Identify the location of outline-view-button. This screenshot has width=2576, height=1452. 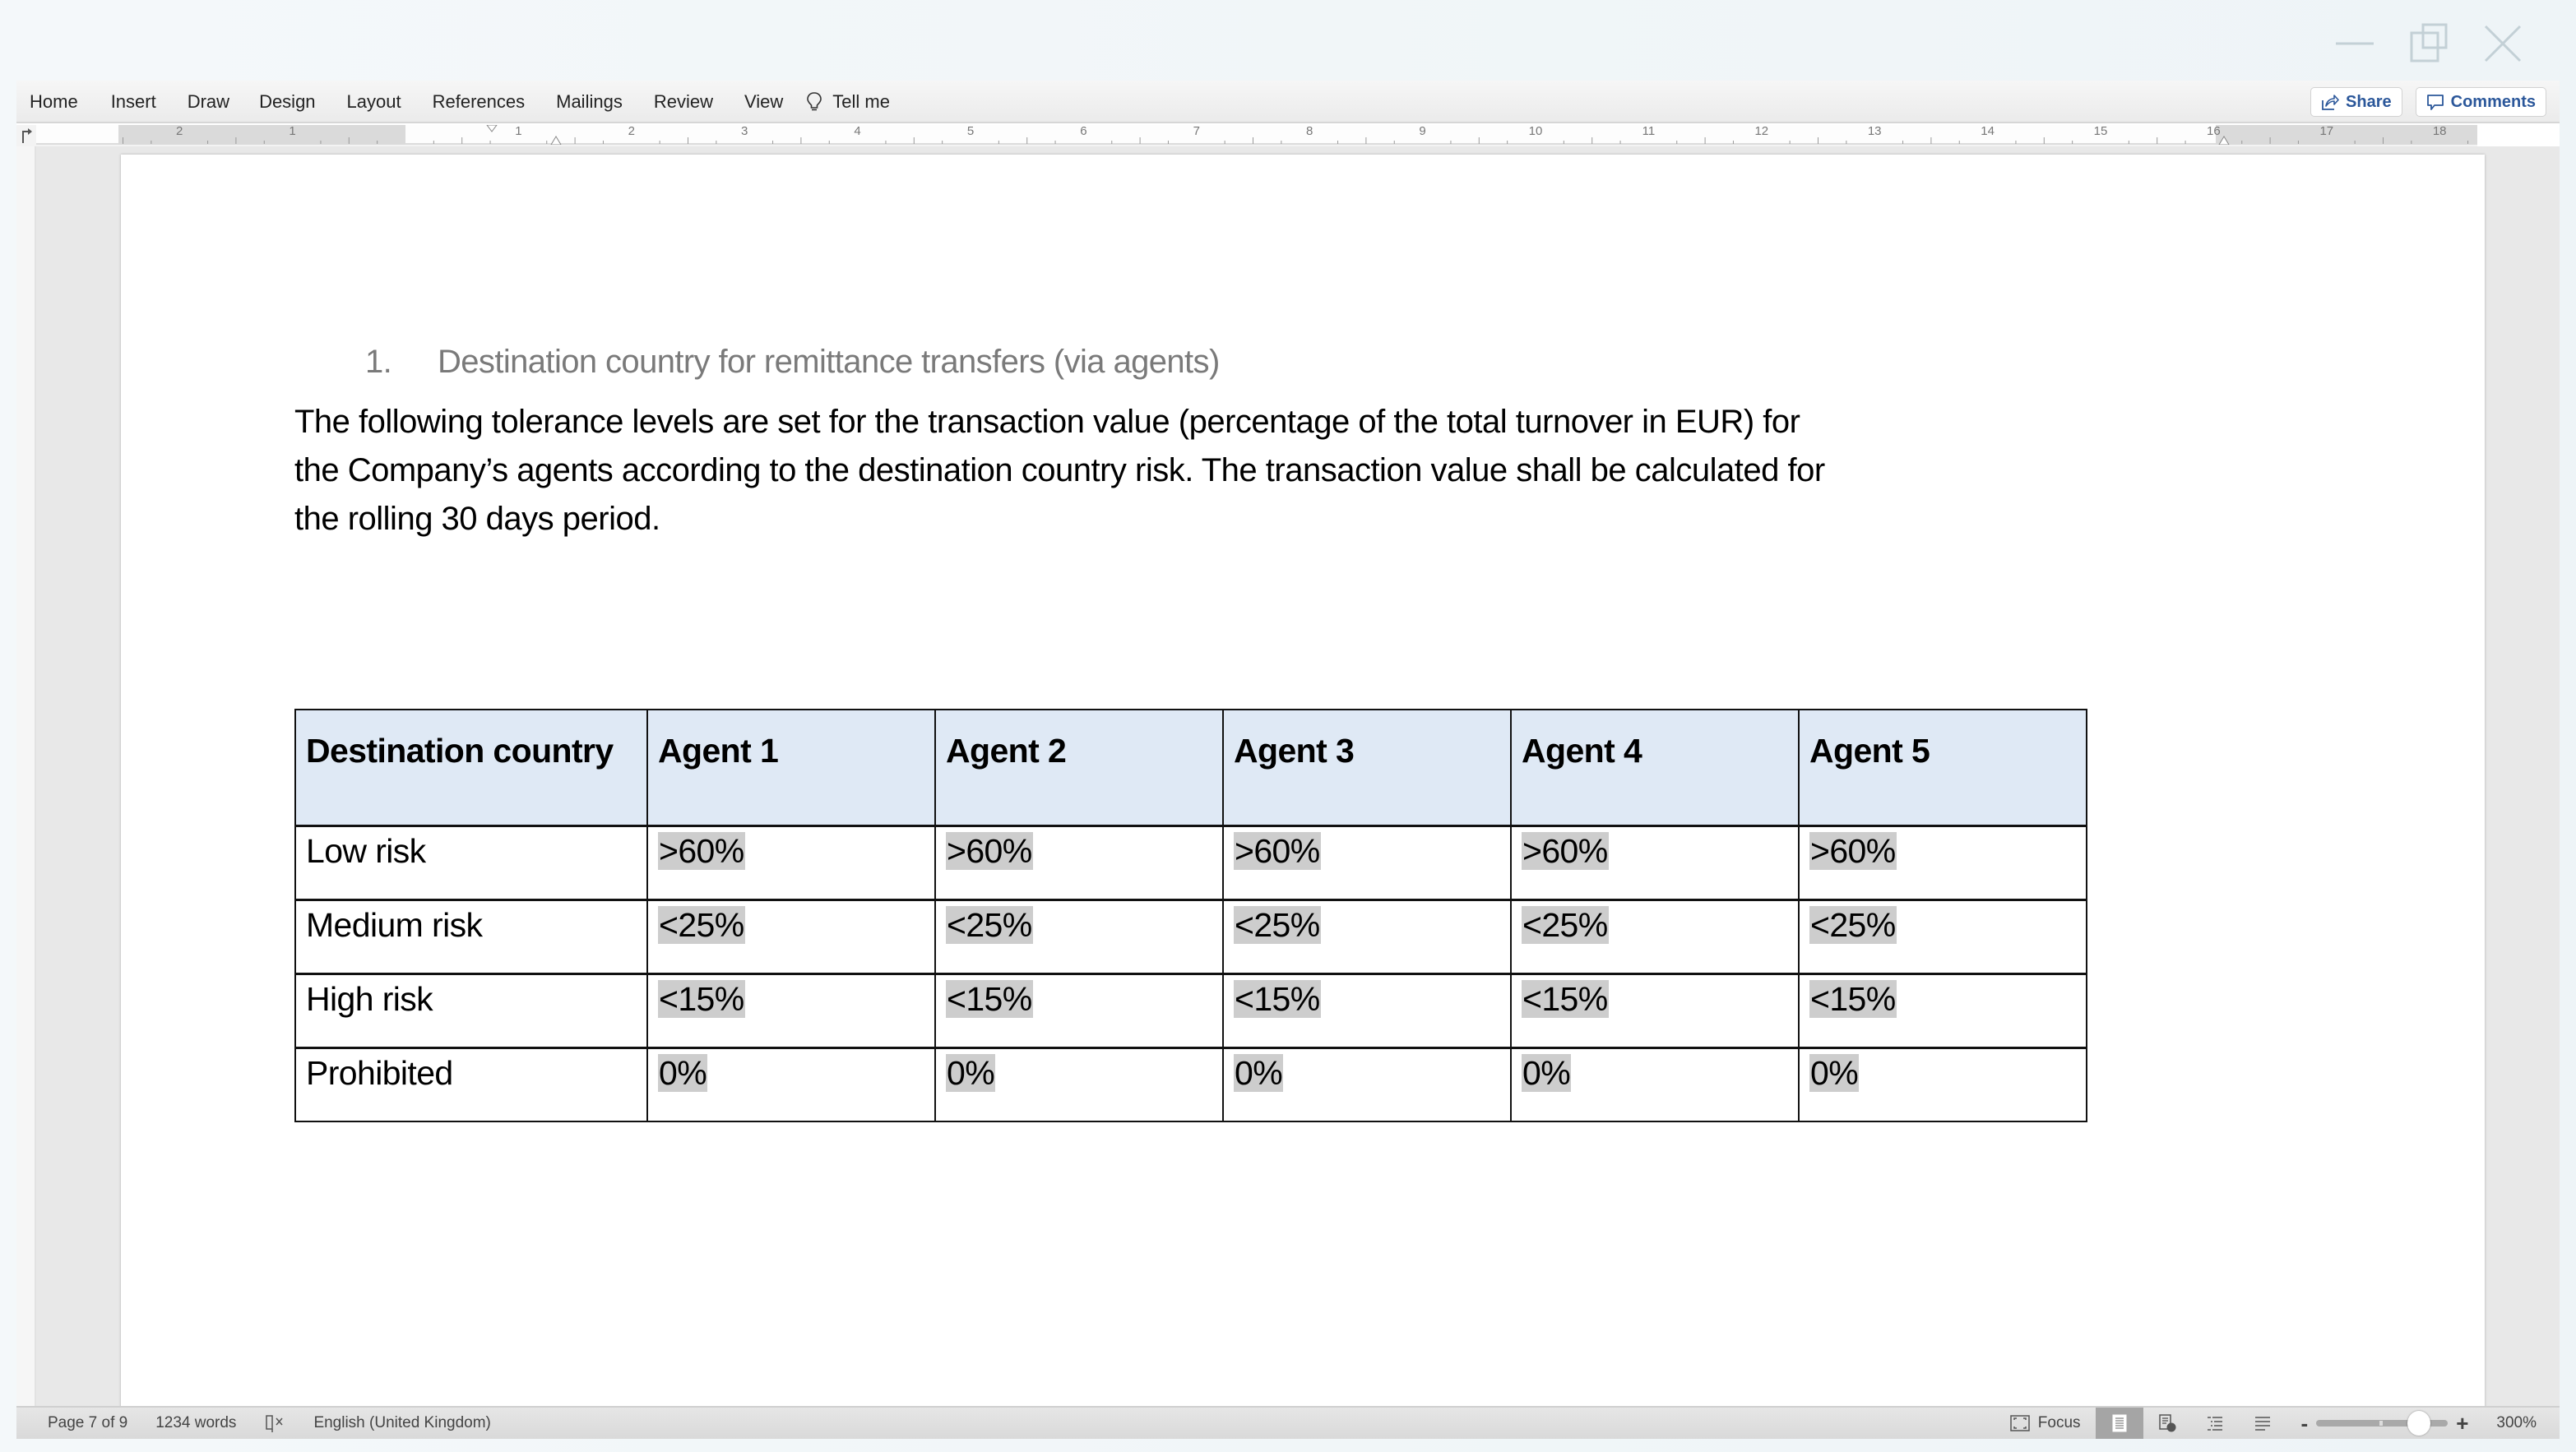
(2215, 1423).